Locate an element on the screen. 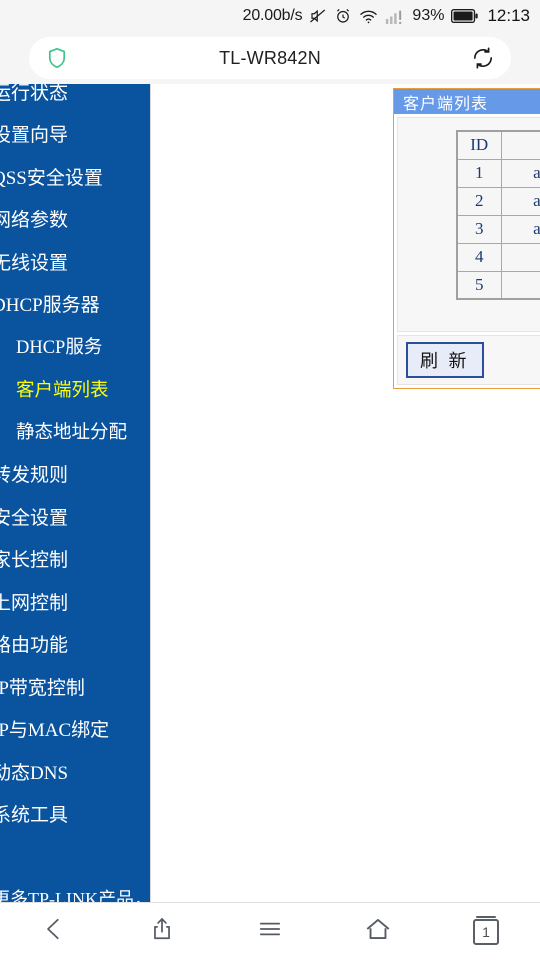 The image size is (540, 960). sidebar-item-label: DHCP服务器 is located at coordinates (50, 306).